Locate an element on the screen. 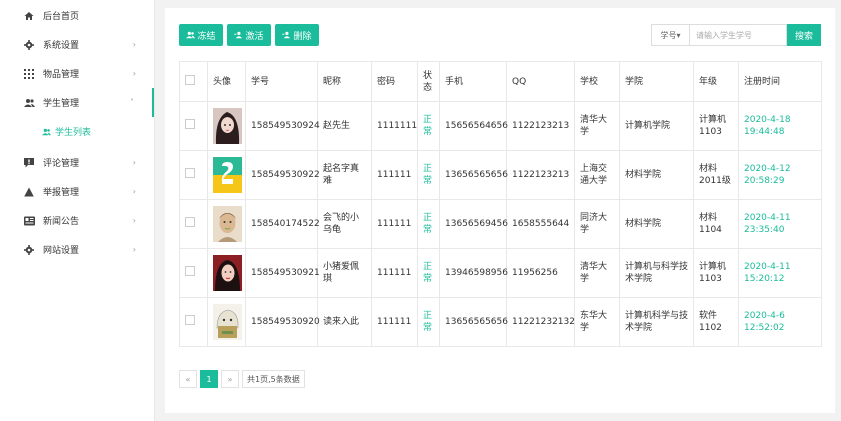  college: 材料学院 is located at coordinates (656, 224).